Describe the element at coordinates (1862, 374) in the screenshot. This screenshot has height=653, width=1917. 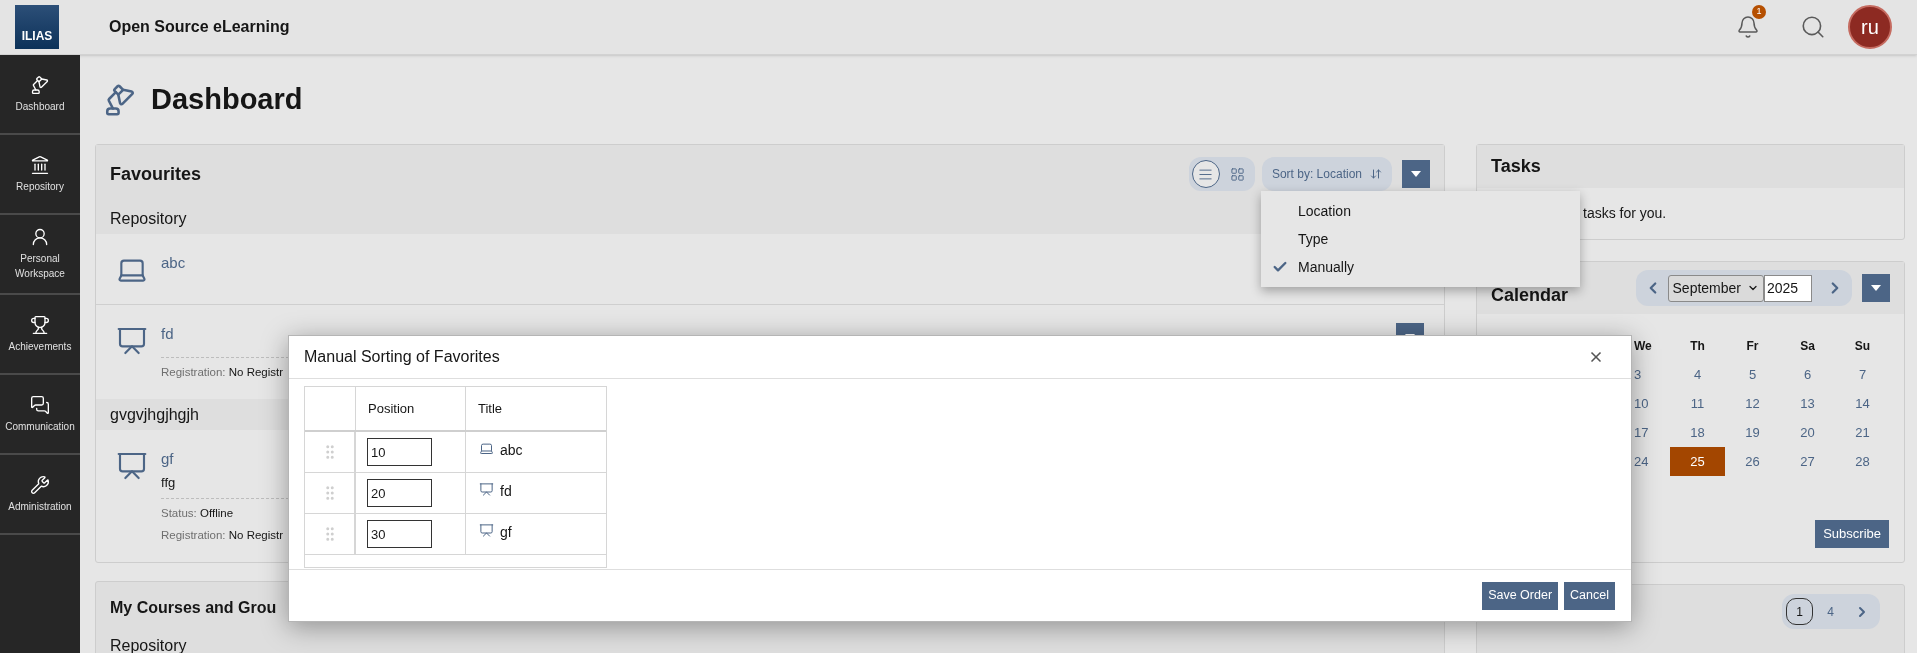
I see `calendar-day: 7` at that location.